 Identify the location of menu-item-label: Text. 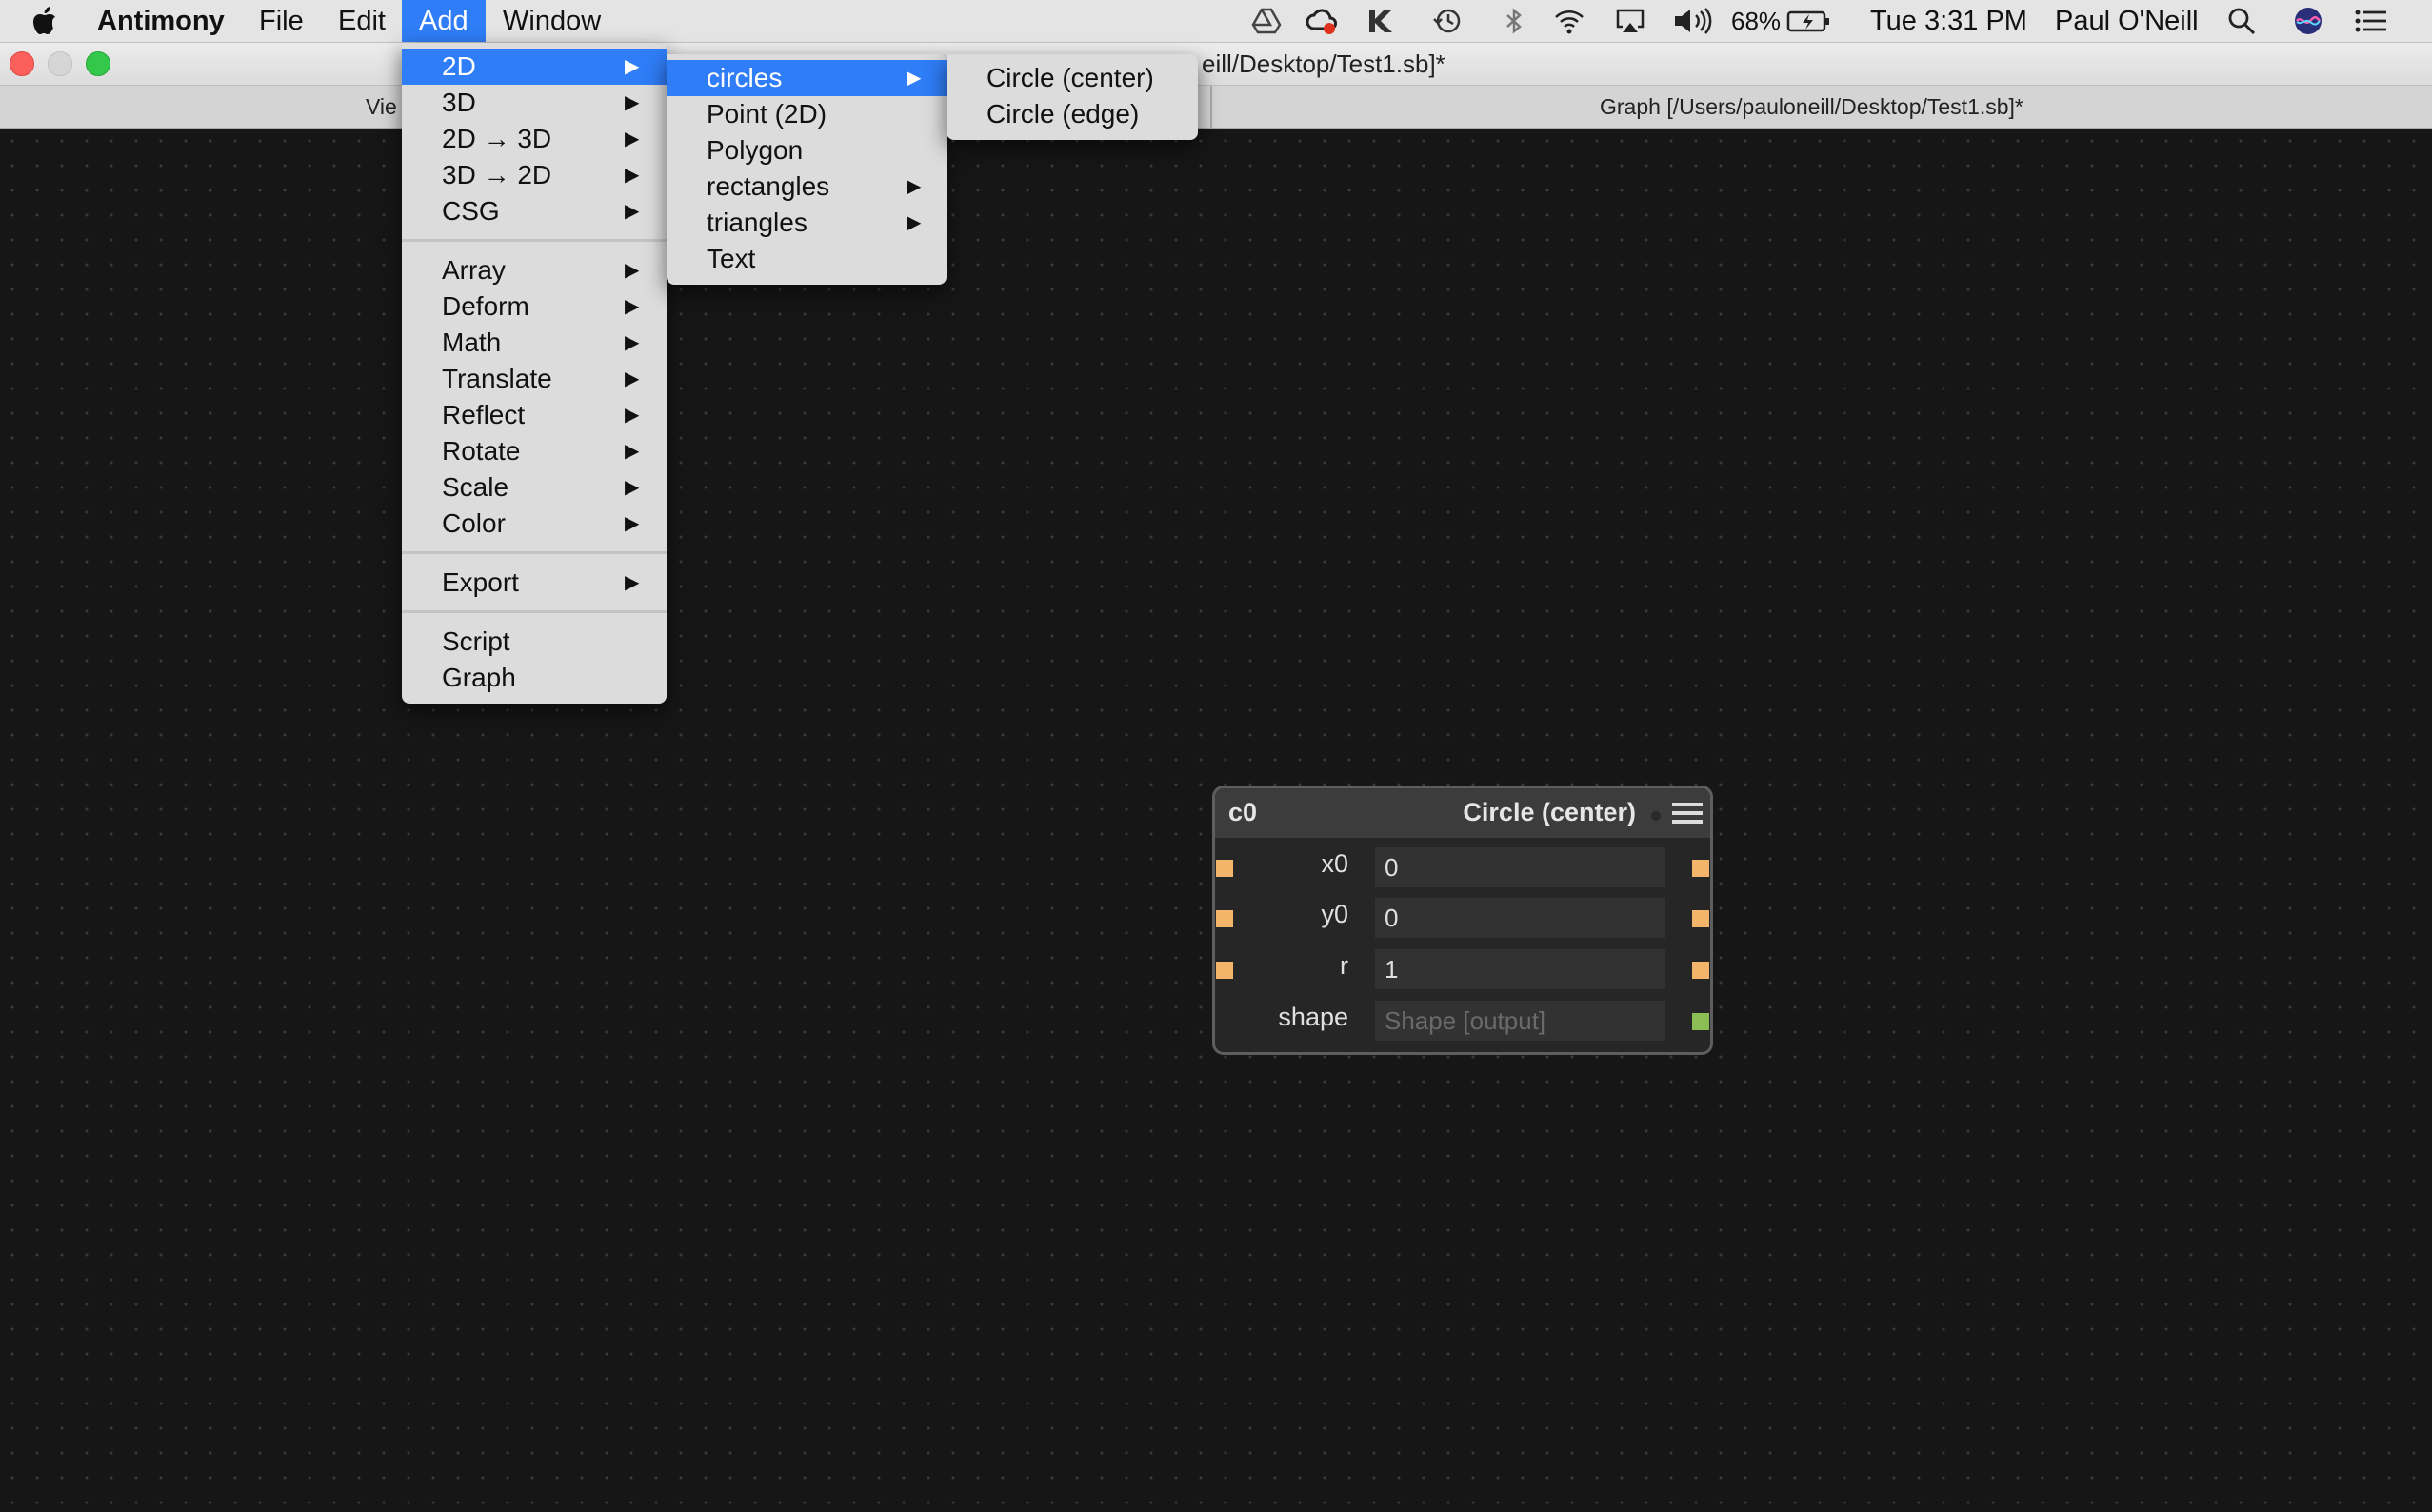
(732, 258).